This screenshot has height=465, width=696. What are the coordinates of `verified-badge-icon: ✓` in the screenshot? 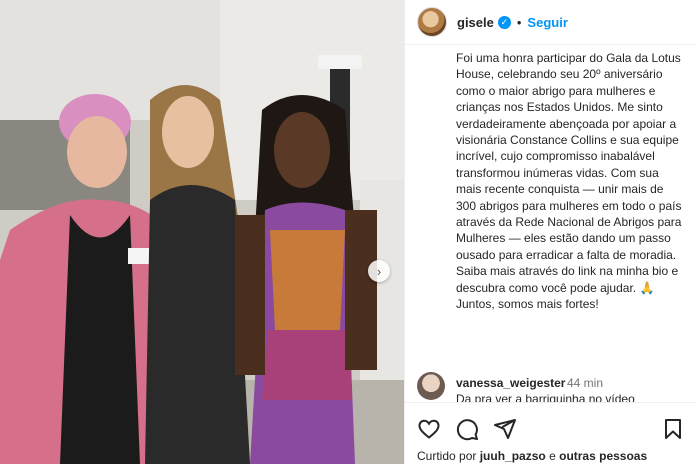 It's located at (504, 22).